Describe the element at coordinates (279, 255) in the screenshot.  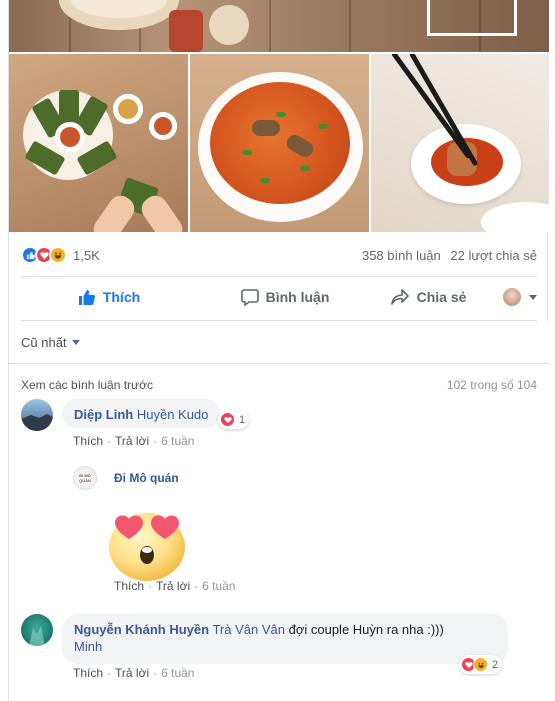
I see `post-stats: 1,5K 358 bình luận 22 lượt chia sẻ` at that location.